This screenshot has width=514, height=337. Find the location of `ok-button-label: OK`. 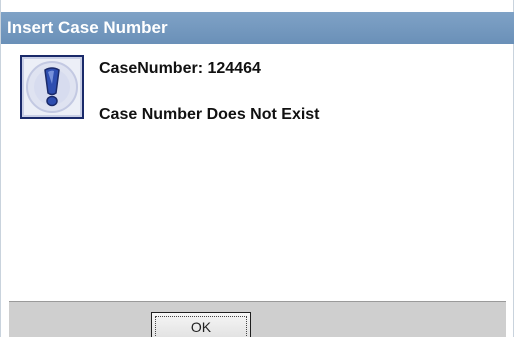

ok-button-label: OK is located at coordinates (201, 326).